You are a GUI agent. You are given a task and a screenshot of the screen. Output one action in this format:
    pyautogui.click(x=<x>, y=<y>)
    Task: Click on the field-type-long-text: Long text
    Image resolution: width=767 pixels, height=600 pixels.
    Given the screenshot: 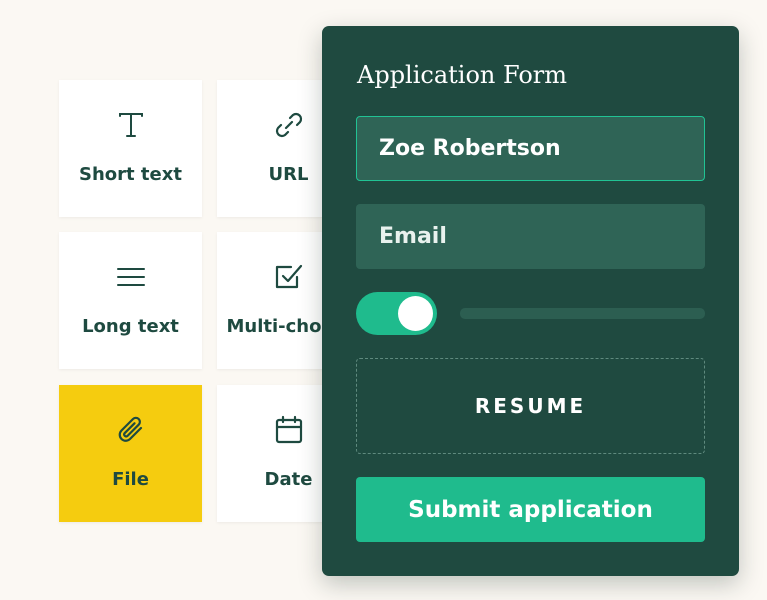 What is the action you would take?
    pyautogui.click(x=130, y=300)
    